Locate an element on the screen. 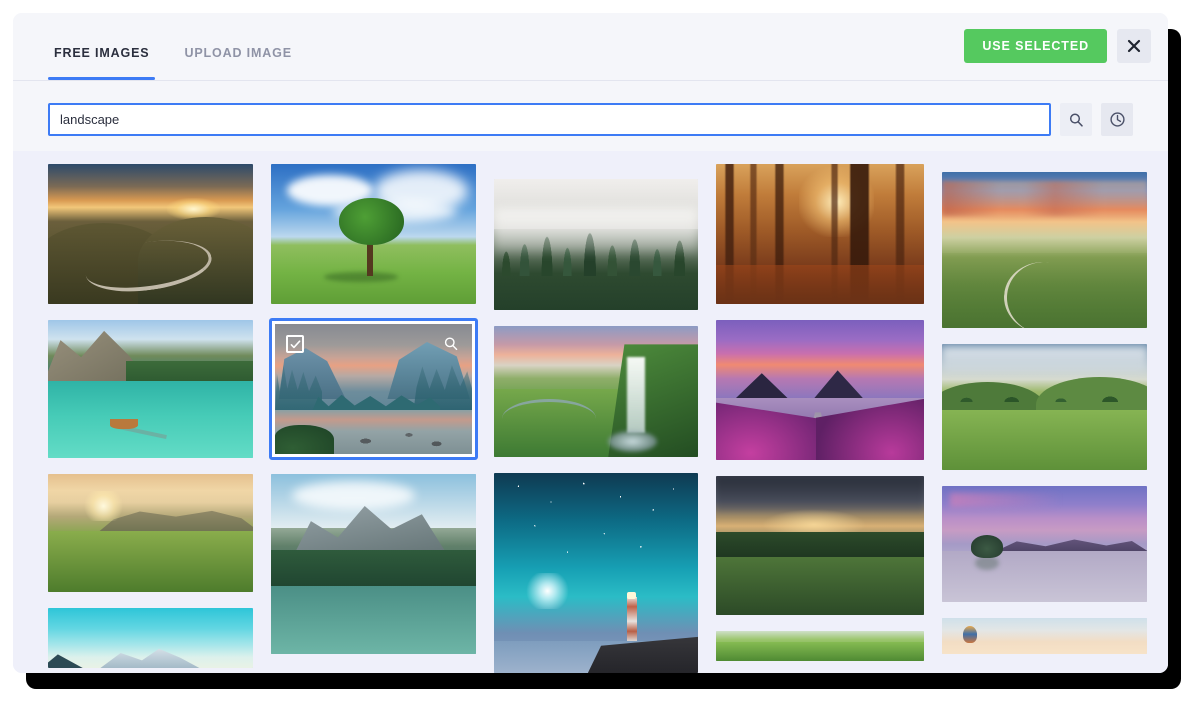  image-card-tuscan-sunset-hills is located at coordinates (1044, 250).